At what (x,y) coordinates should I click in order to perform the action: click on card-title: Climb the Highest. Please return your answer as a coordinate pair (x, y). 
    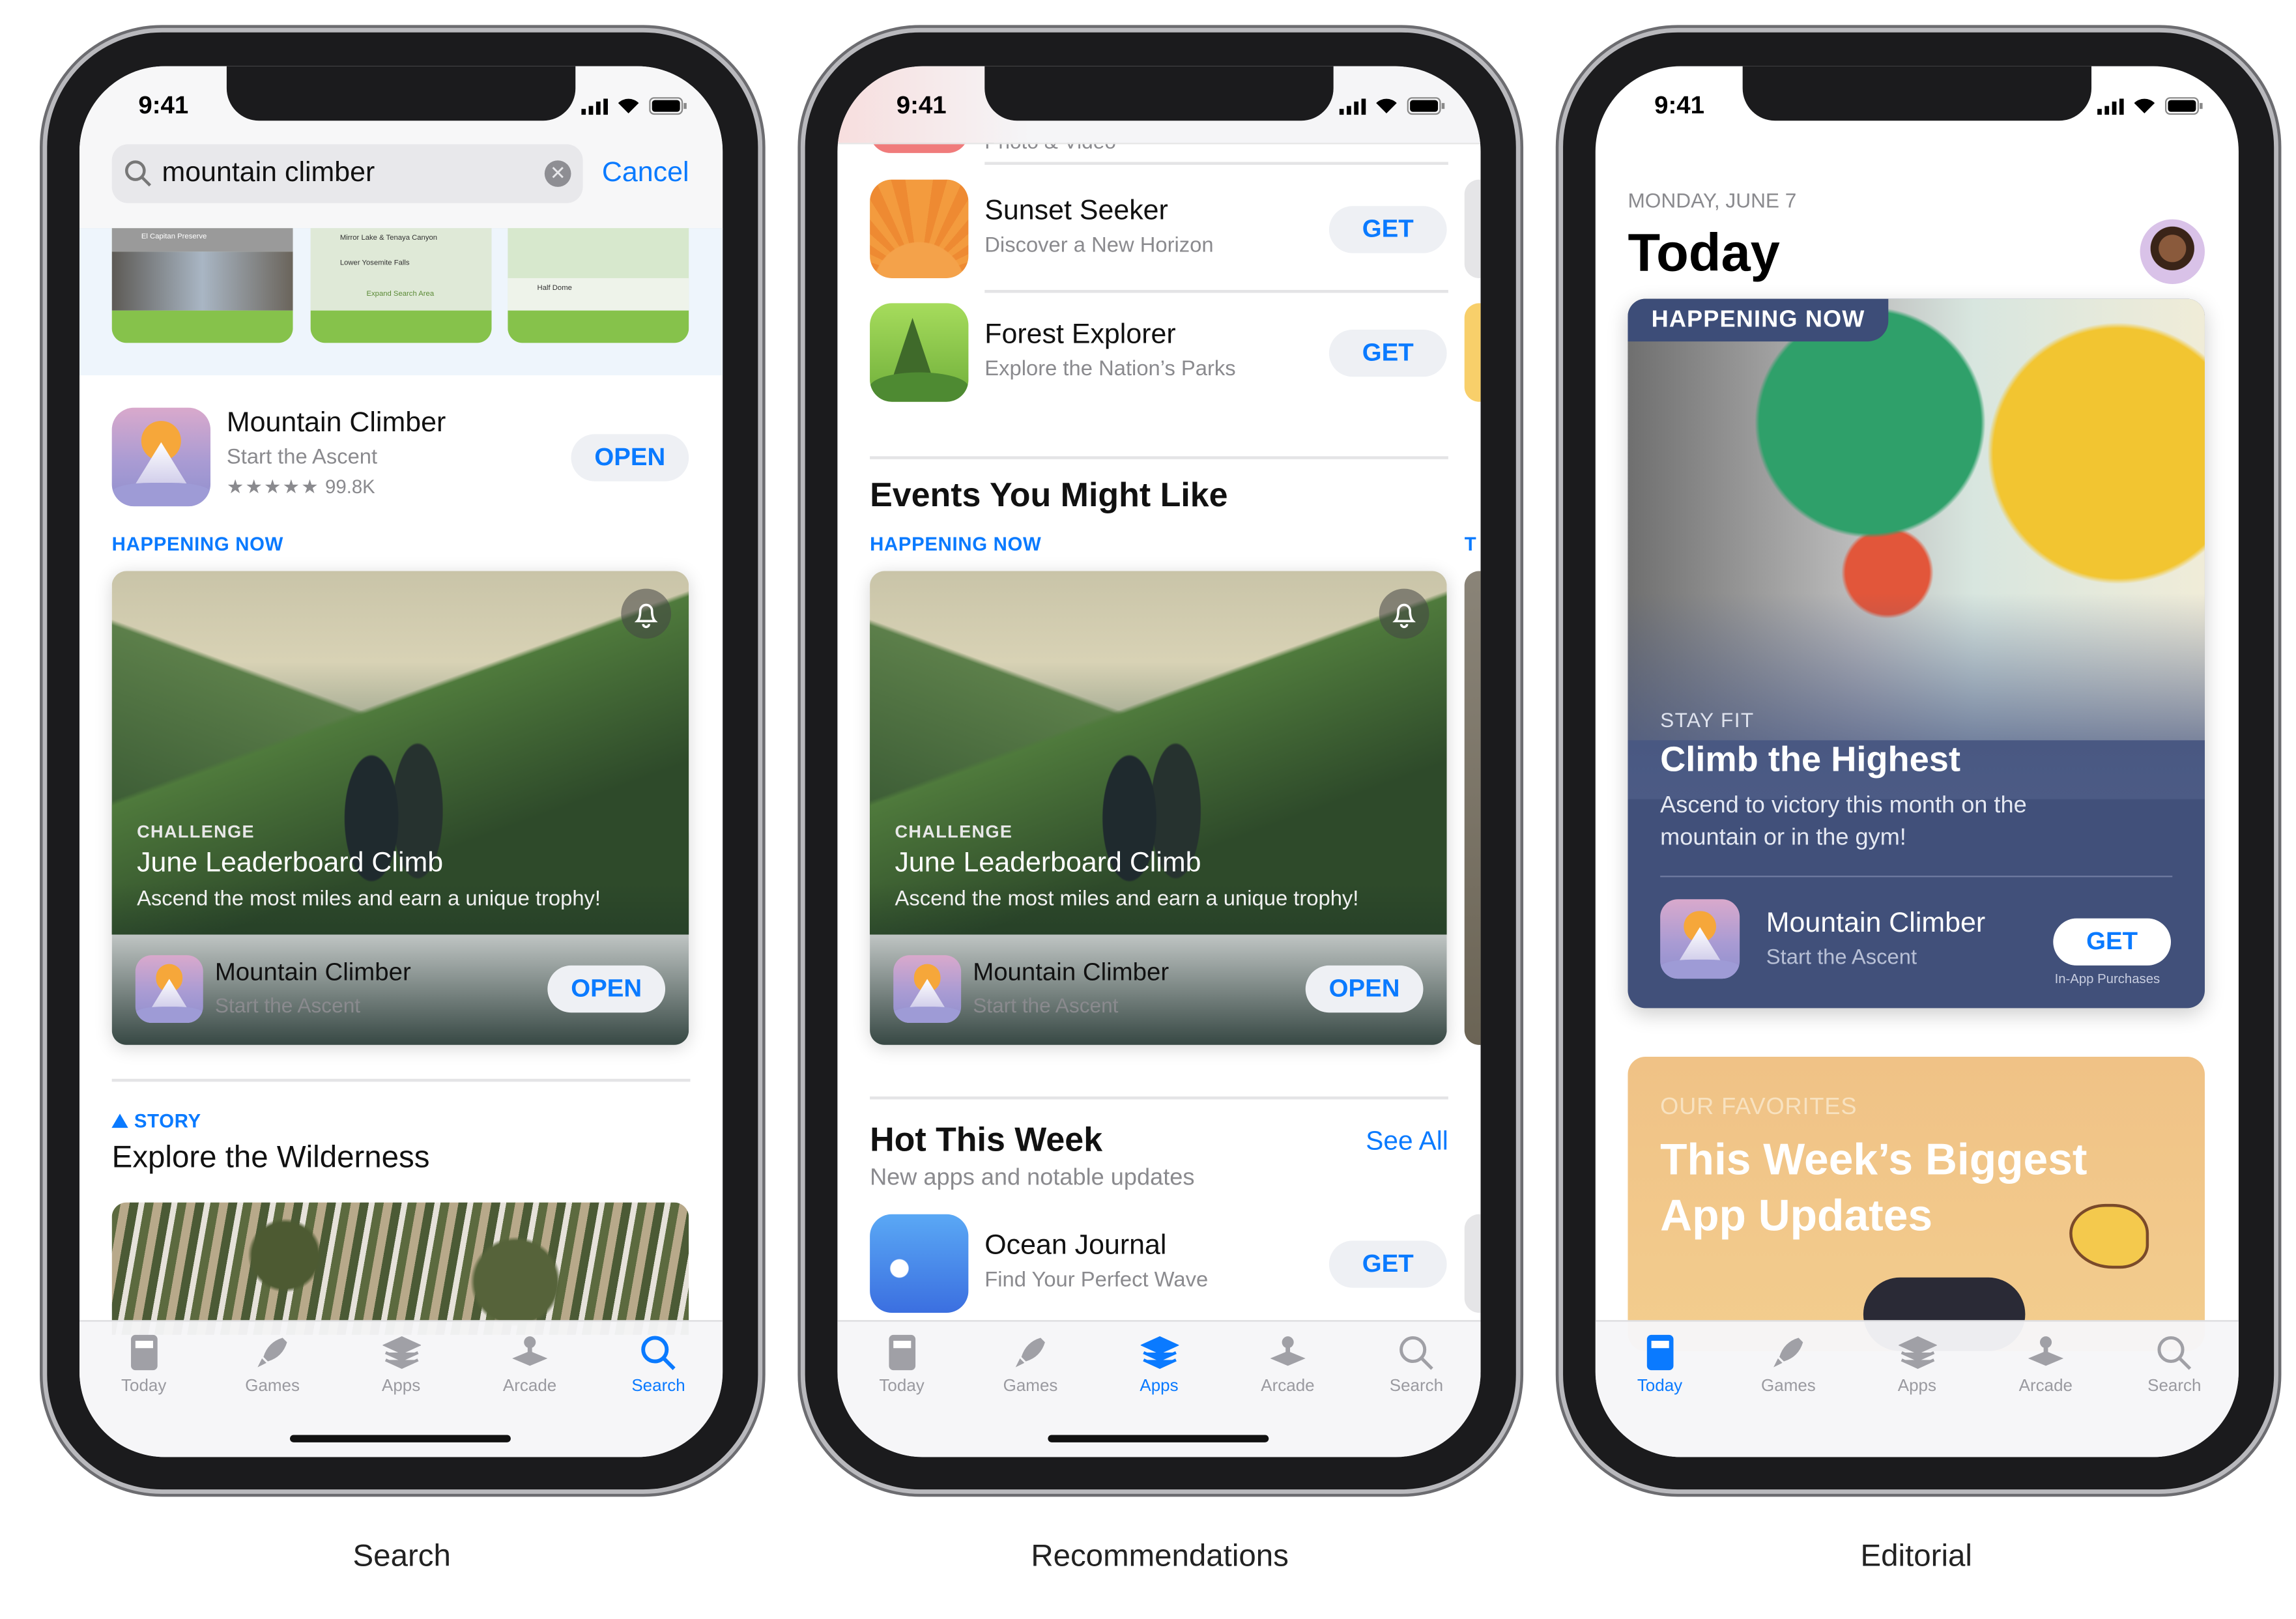
    Looking at the image, I should click on (1810, 760).